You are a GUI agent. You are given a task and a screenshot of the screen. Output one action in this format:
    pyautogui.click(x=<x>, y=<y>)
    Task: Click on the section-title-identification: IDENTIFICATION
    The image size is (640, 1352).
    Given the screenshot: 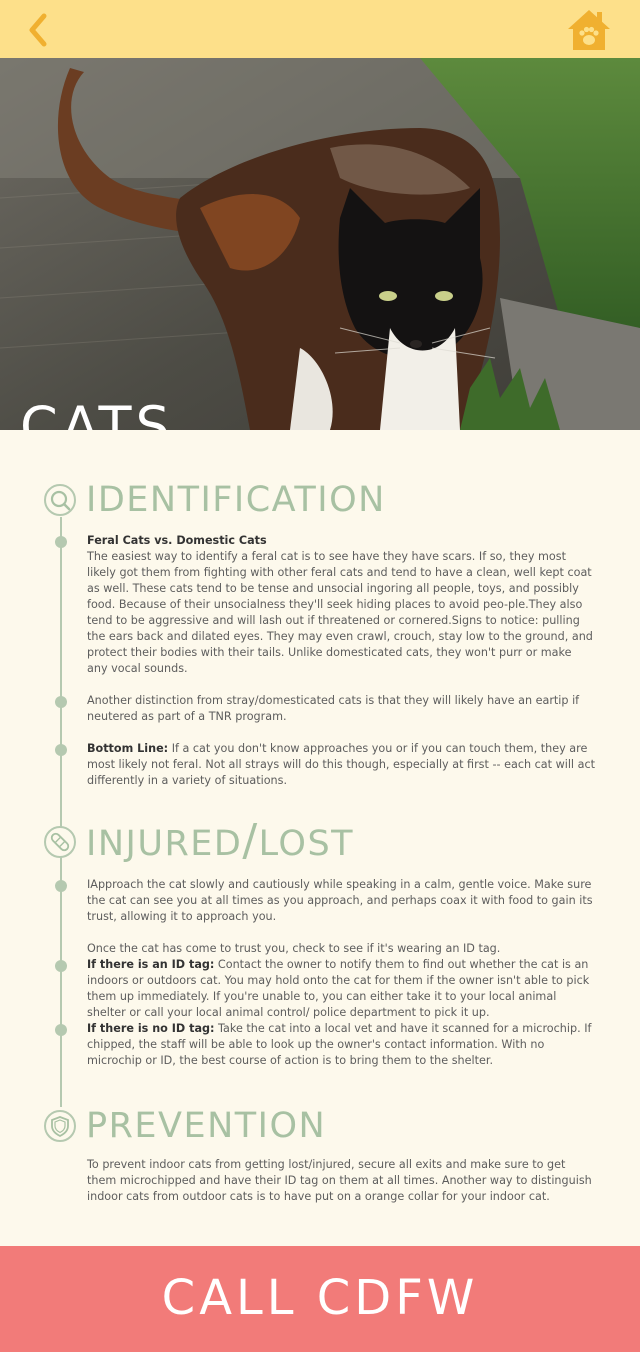 What is the action you would take?
    pyautogui.click(x=236, y=500)
    